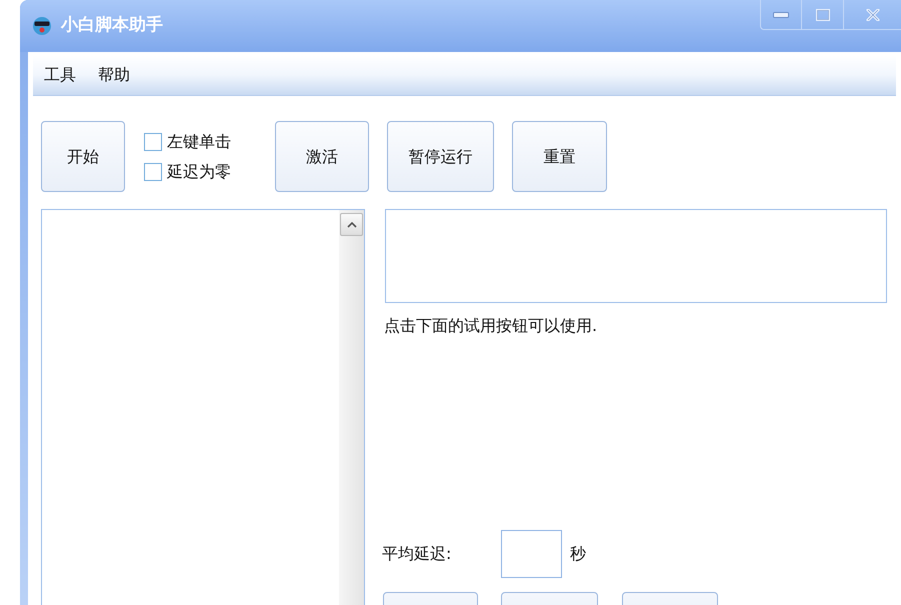  What do you see at coordinates (440, 156) in the screenshot?
I see `toolbar-button: 暂停运行` at bounding box center [440, 156].